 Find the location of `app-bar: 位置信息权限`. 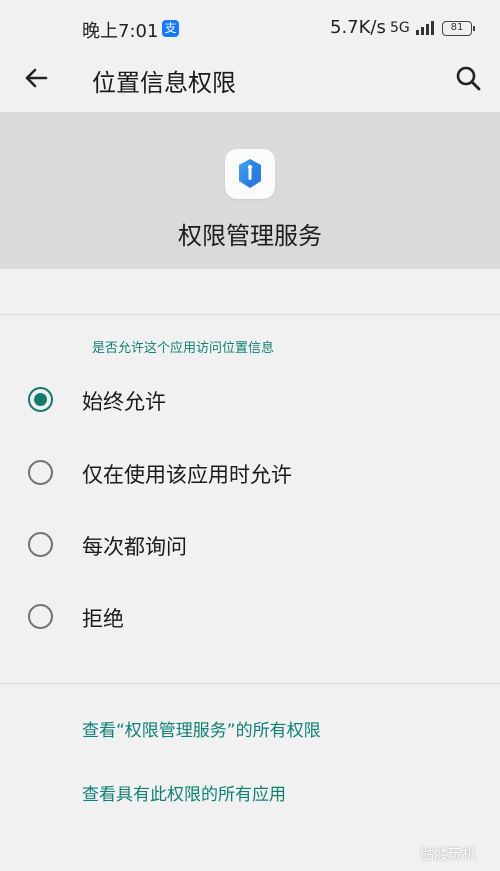

app-bar: 位置信息权限 is located at coordinates (250, 81).